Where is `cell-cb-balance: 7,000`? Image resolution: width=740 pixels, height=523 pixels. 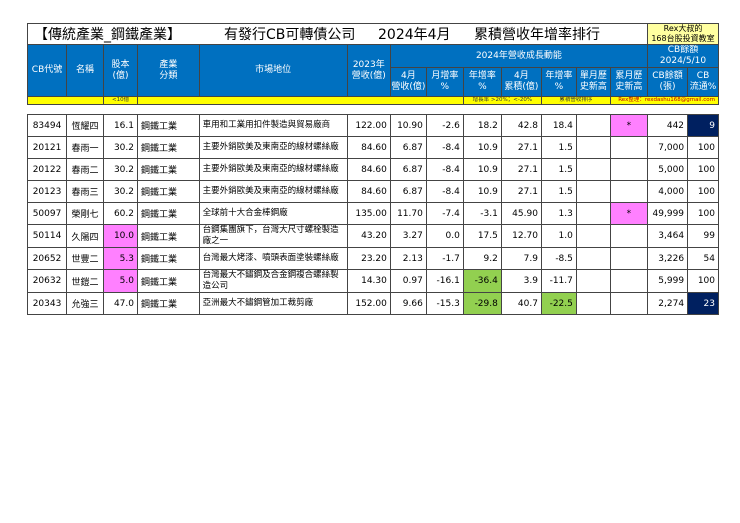 cell-cb-balance: 7,000 is located at coordinates (667, 147).